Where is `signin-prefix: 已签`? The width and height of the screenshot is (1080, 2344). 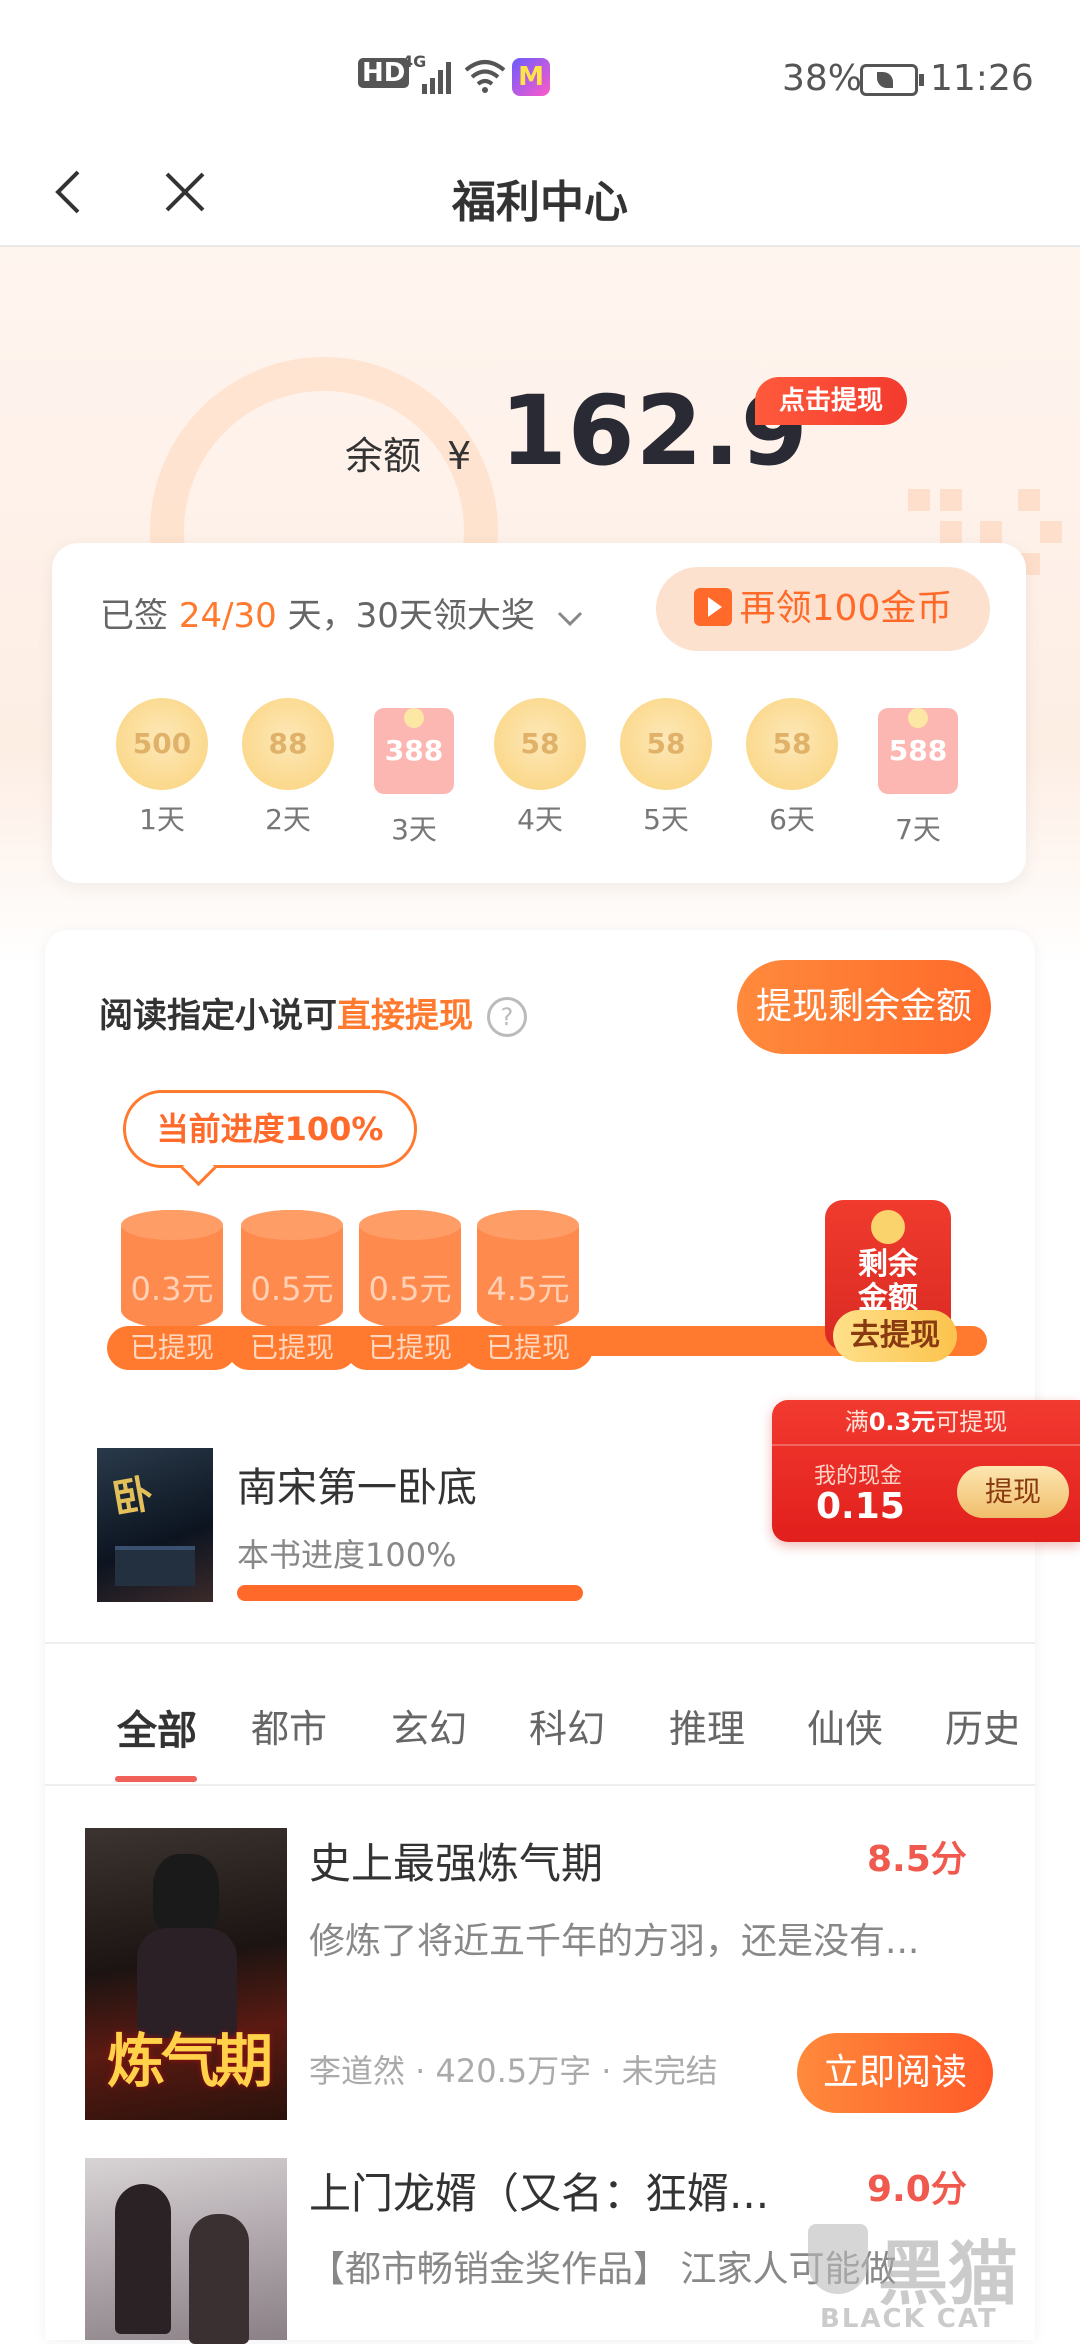
signin-prefix: 已签 is located at coordinates (134, 616).